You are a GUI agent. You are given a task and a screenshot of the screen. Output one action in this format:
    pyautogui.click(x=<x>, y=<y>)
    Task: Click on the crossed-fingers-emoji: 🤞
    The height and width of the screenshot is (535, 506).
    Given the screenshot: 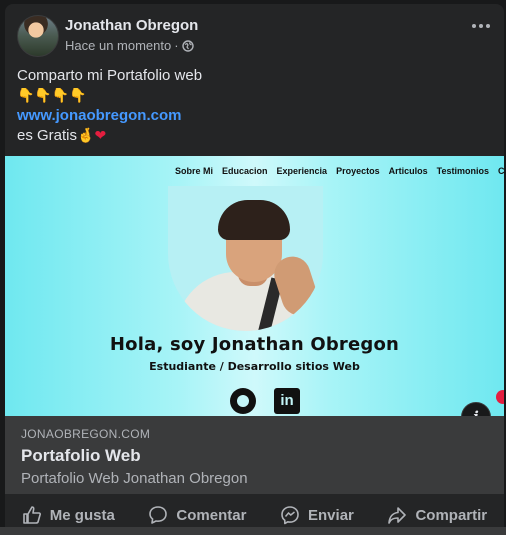 What is the action you would take?
    pyautogui.click(x=86, y=136)
    